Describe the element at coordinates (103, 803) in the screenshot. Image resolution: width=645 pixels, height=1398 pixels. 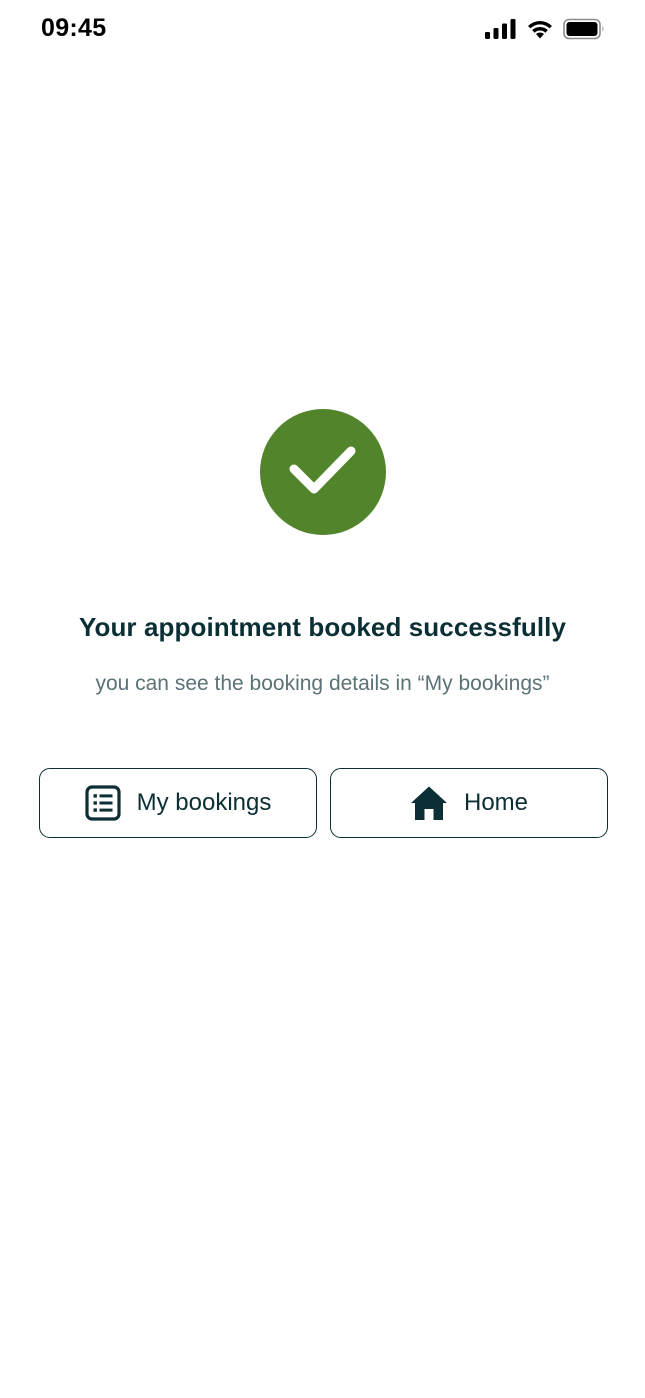
I see `list-icon` at that location.